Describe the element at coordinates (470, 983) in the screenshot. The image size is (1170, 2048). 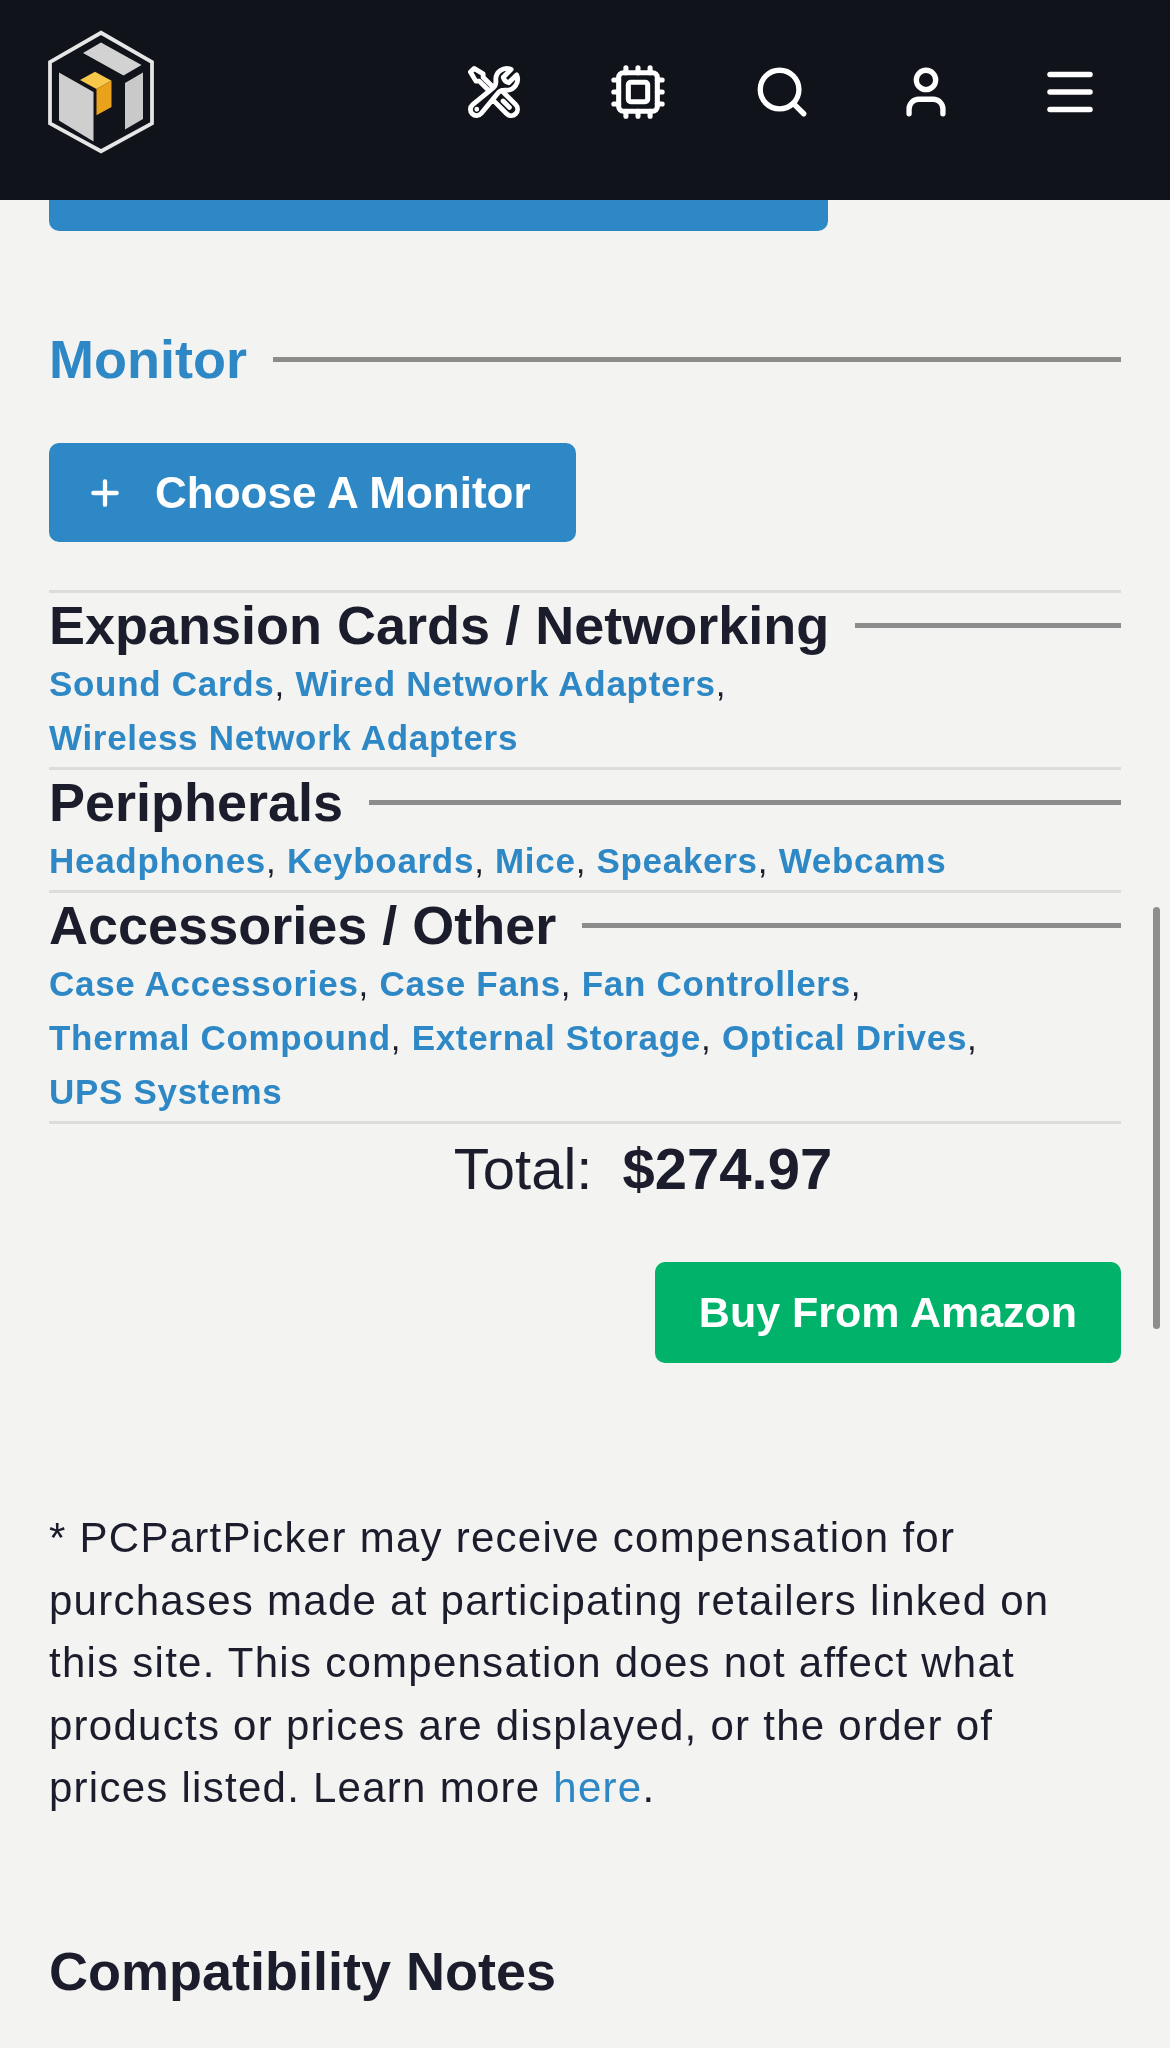
I see `category-link: Case Fans` at that location.